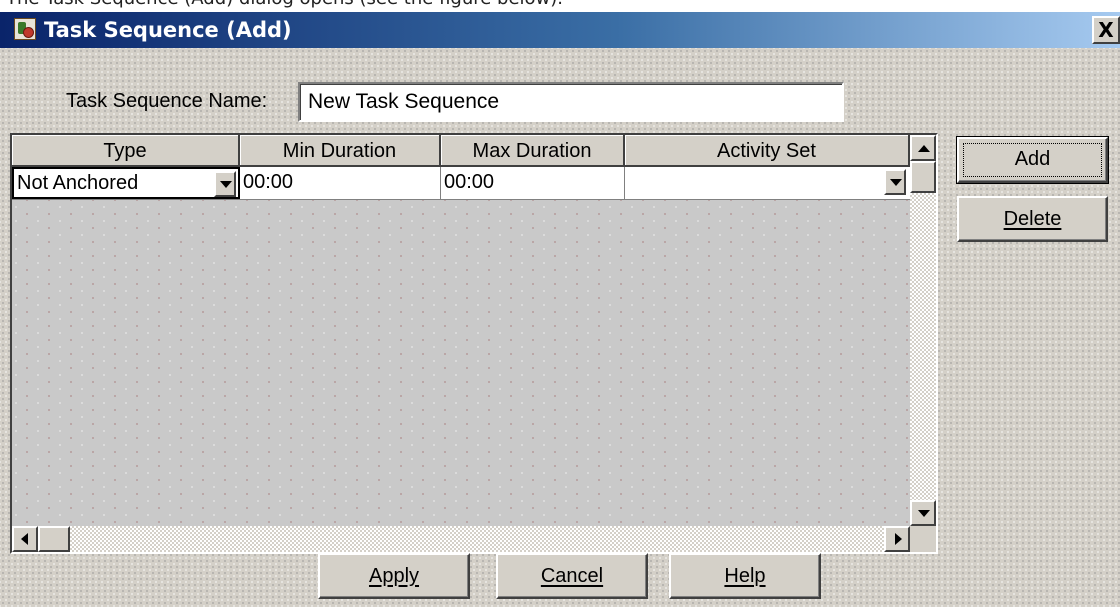 Image resolution: width=1120 pixels, height=607 pixels. I want to click on focus-rectangle, so click(1032, 160).